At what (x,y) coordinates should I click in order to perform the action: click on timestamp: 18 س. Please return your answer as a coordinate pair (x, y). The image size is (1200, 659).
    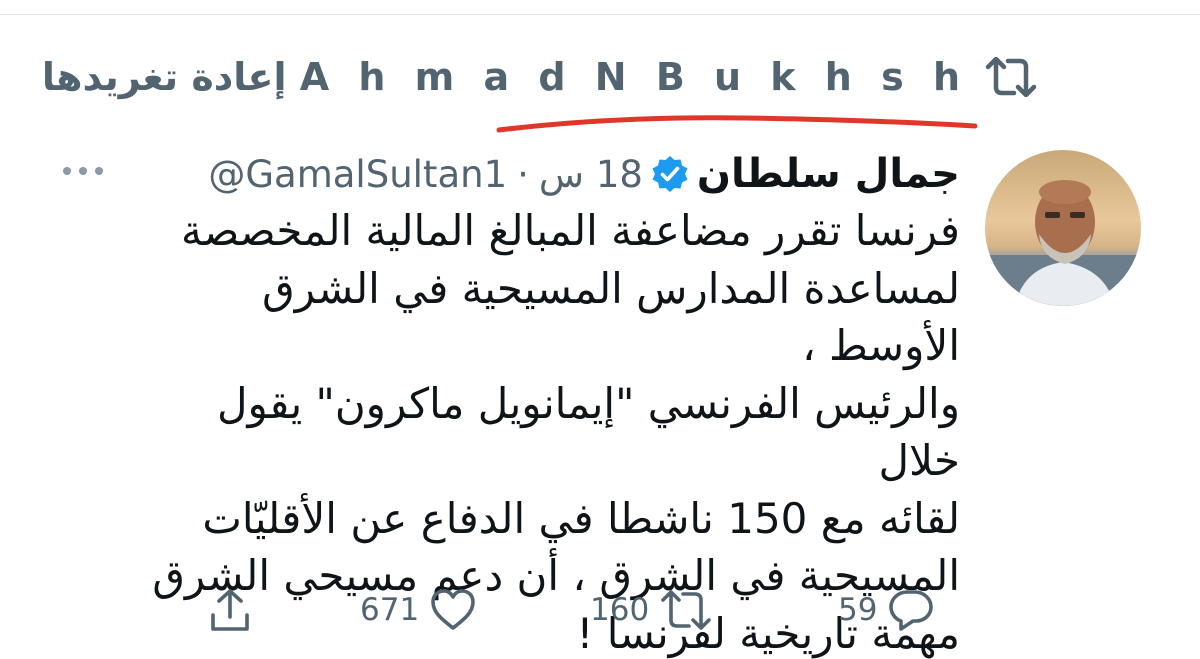
    Looking at the image, I should click on (591, 174).